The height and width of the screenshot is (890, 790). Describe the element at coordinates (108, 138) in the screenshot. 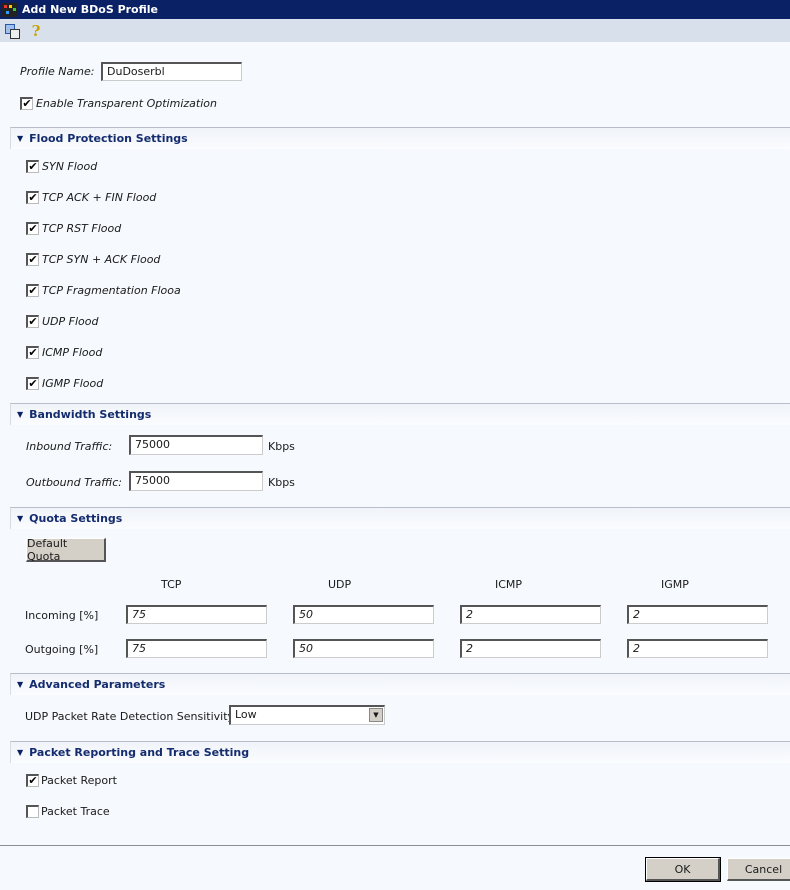

I see `section-title: Flood Protection Settings` at that location.